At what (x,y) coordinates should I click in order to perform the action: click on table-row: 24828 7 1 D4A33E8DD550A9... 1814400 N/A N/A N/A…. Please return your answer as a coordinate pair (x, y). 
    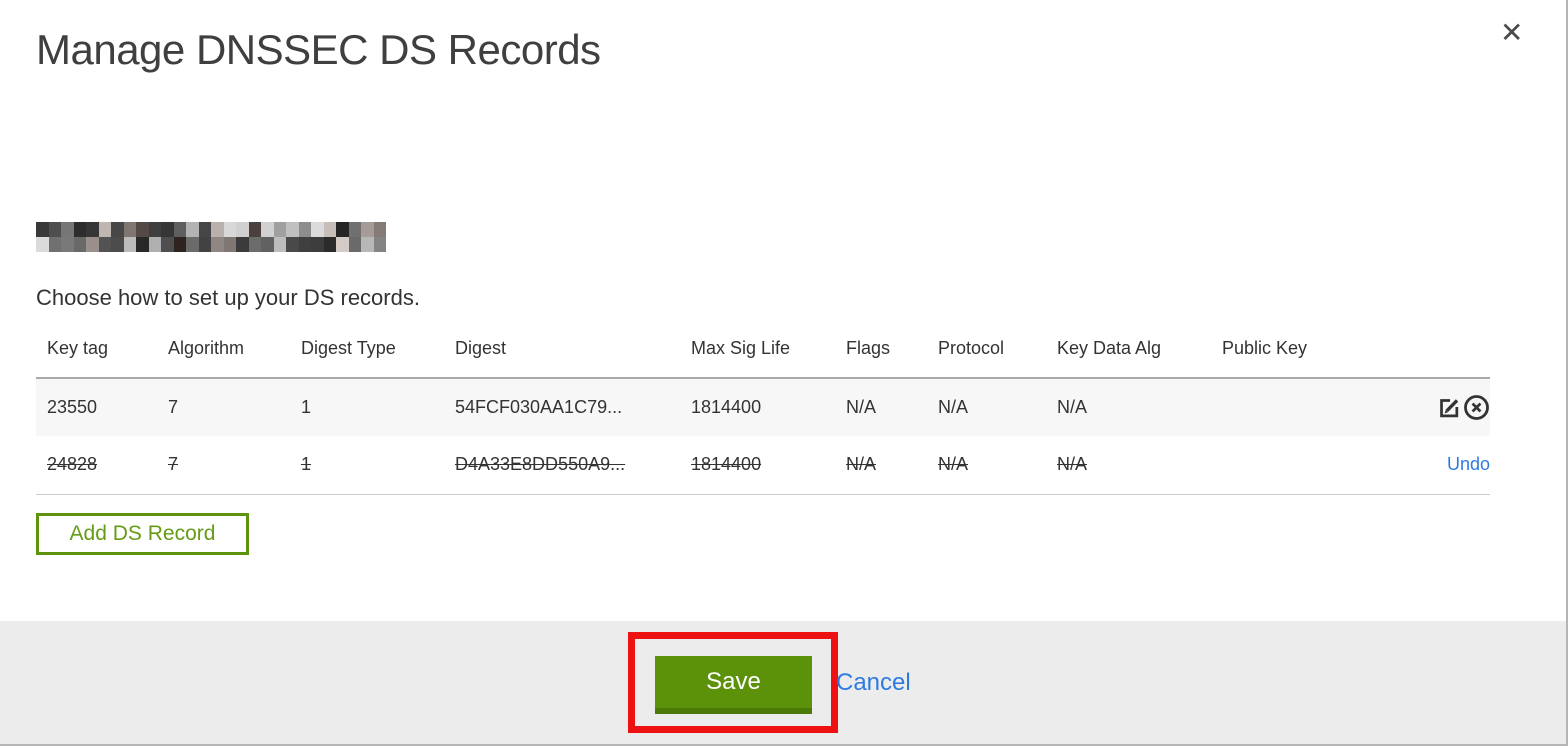
    Looking at the image, I should click on (763, 465).